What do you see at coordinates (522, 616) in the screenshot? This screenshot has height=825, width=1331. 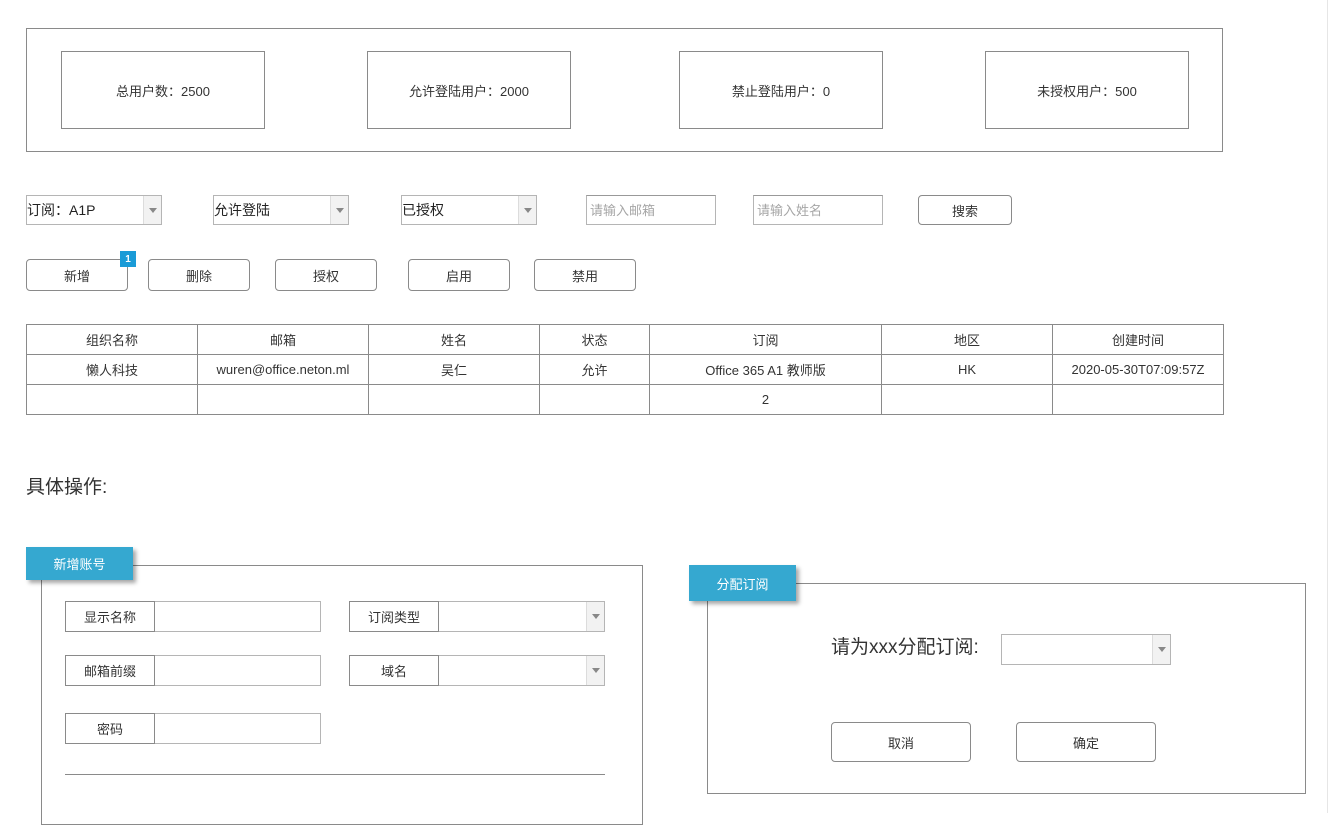 I see `subscription-type-select` at bounding box center [522, 616].